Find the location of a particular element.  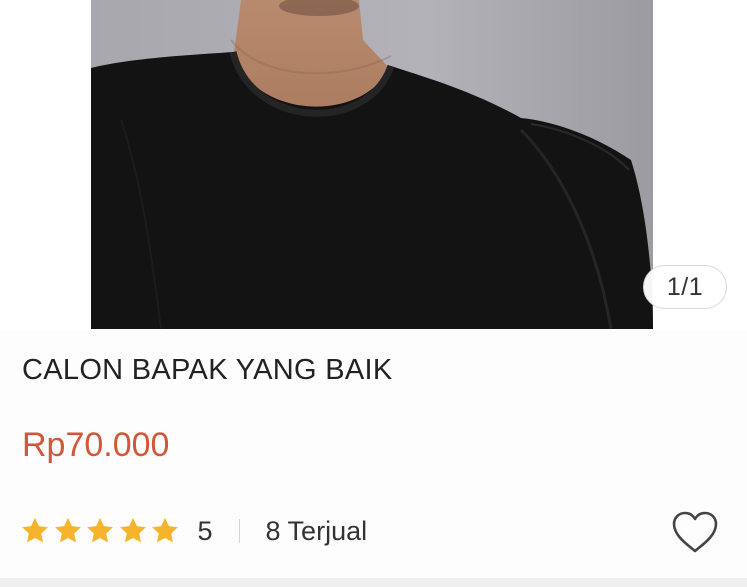

wishlist-button is located at coordinates (695, 532).